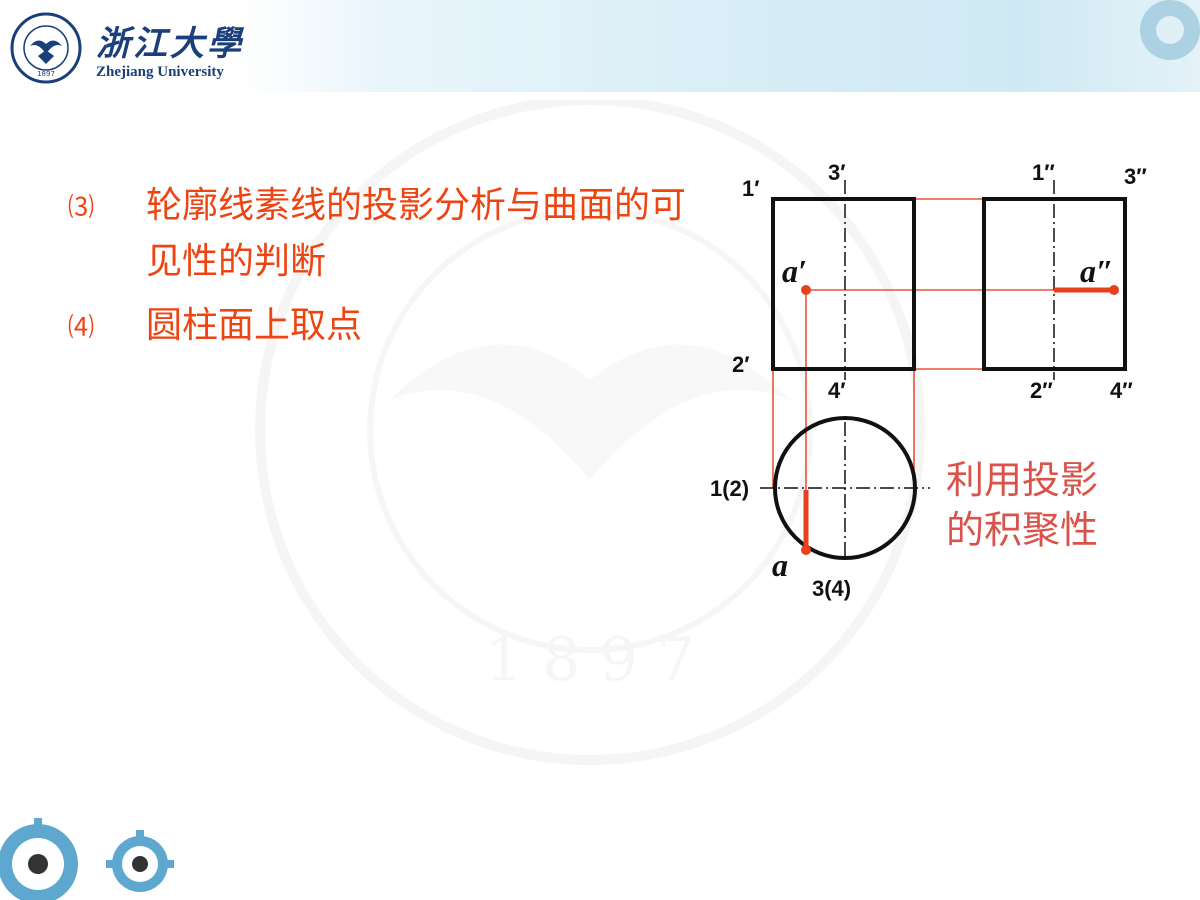 The height and width of the screenshot is (900, 1200). What do you see at coordinates (729, 488) in the screenshot?
I see `label-1-2: 1(2)` at bounding box center [729, 488].